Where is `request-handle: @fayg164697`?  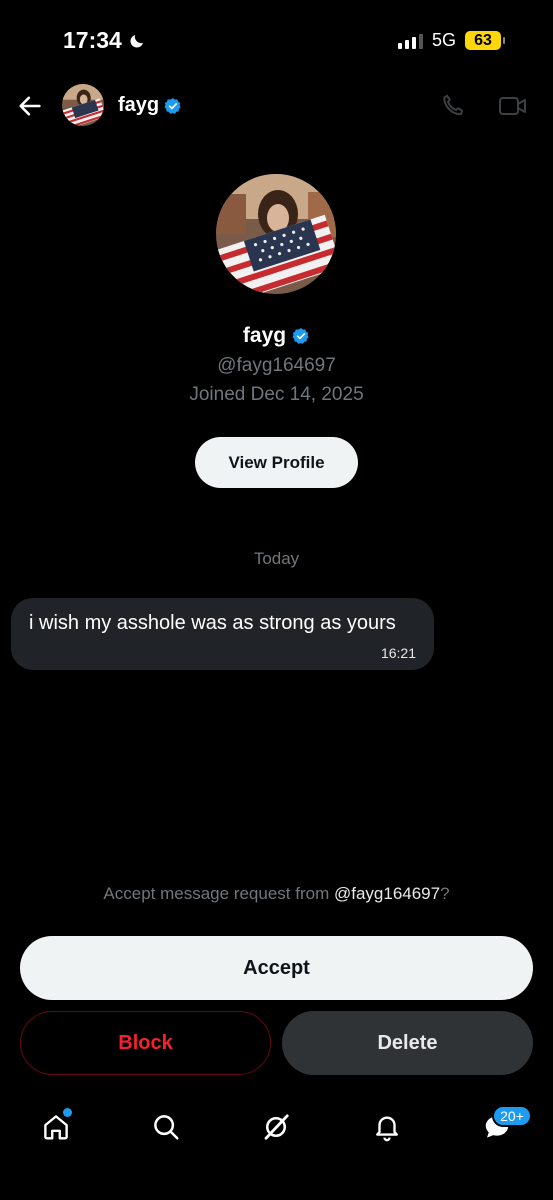 request-handle: @fayg164697 is located at coordinates (387, 893).